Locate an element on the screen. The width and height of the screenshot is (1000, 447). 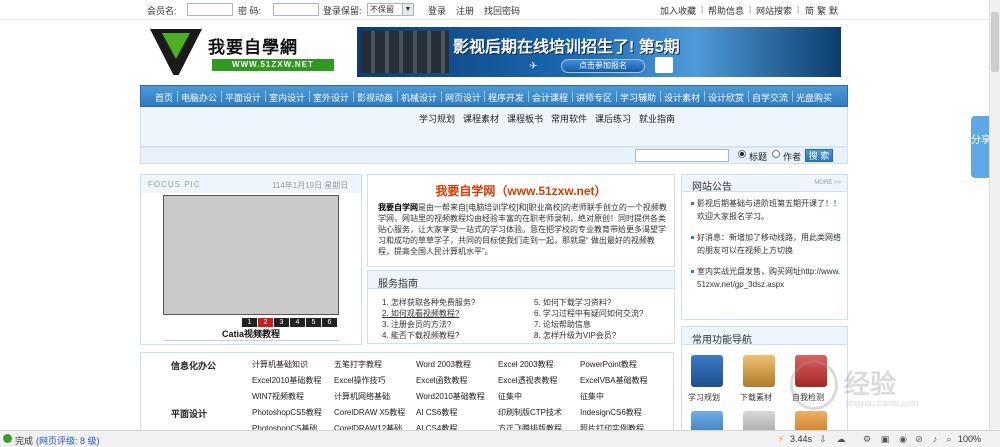
course-link: 五笔打字教程 is located at coordinates (358, 364).